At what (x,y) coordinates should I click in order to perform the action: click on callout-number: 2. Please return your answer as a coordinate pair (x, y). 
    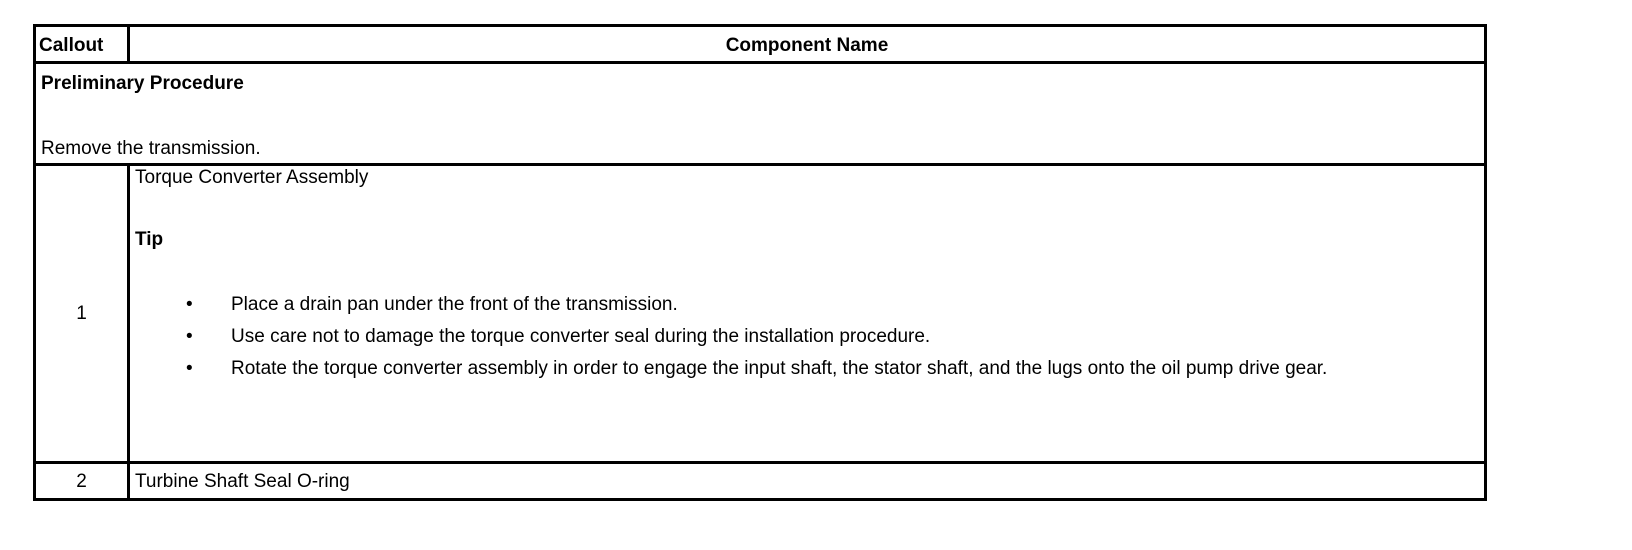
    Looking at the image, I should click on (81, 481).